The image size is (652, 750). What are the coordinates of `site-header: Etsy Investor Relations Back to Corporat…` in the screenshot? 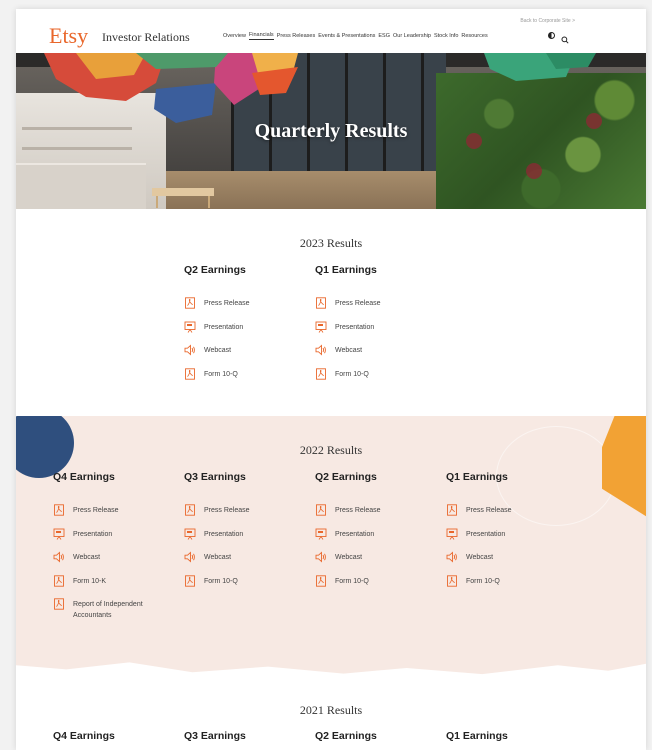 It's located at (331, 31).